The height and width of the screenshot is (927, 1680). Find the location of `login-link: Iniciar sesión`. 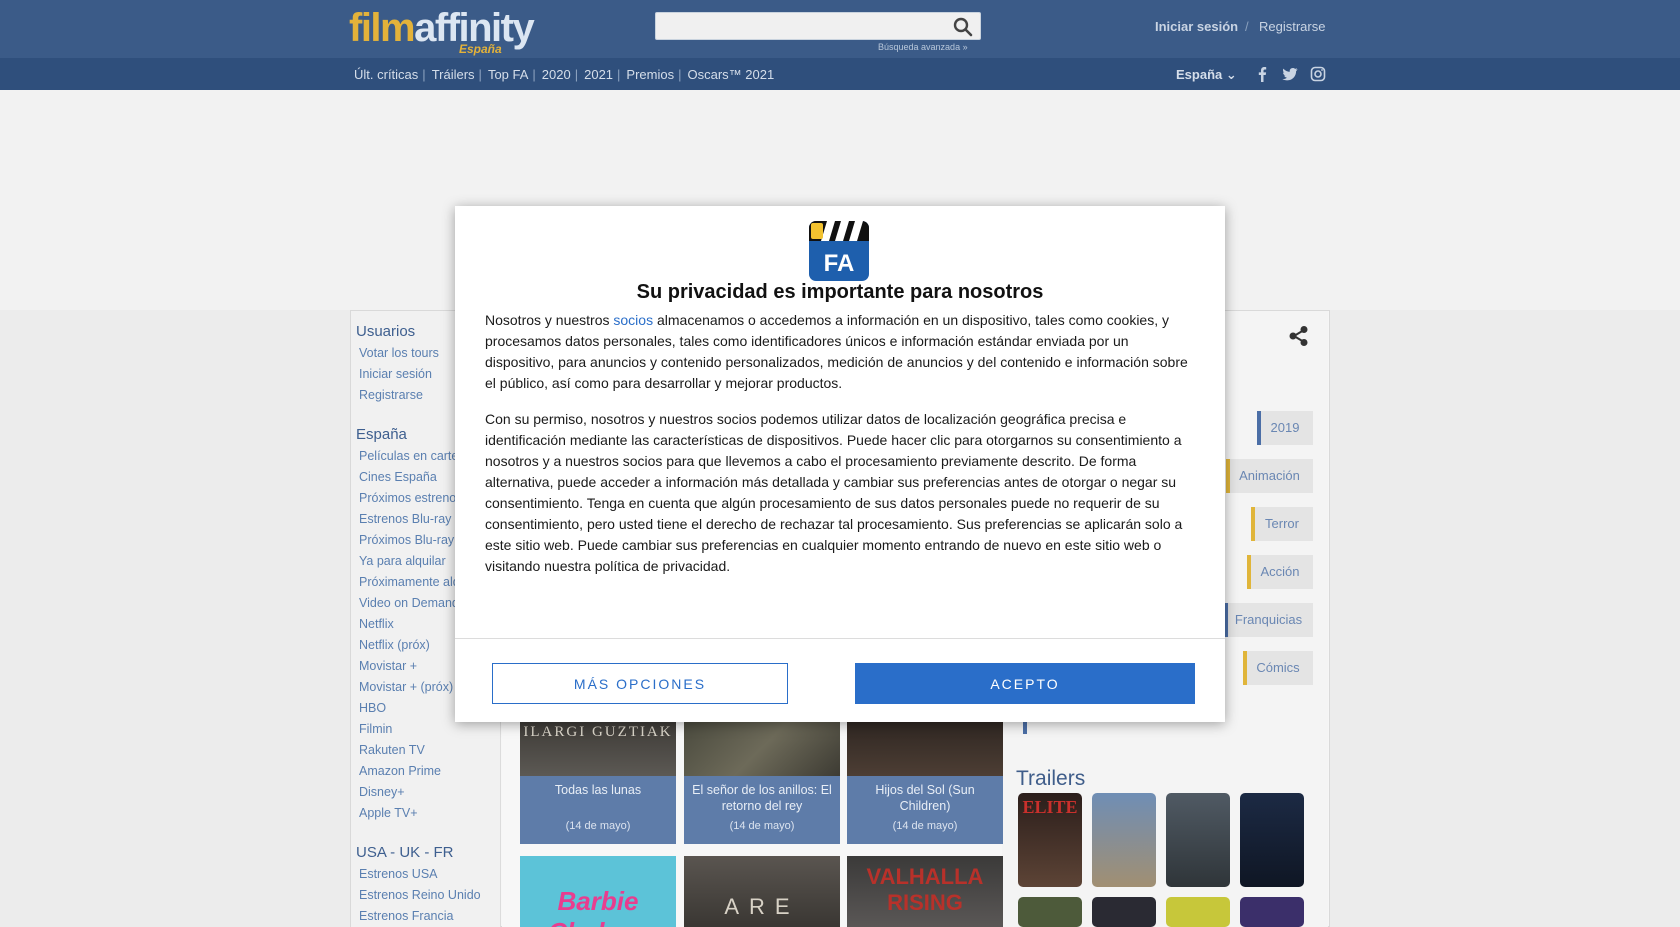

login-link: Iniciar sesión is located at coordinates (1196, 26).